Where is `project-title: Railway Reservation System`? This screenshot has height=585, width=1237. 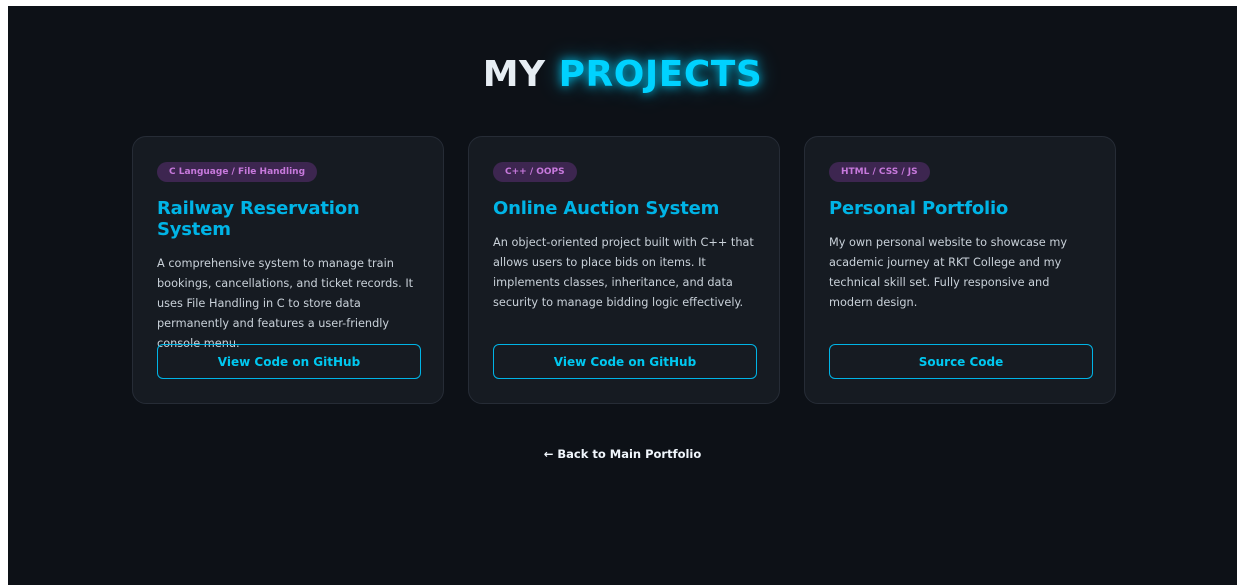 project-title: Railway Reservation System is located at coordinates (258, 219).